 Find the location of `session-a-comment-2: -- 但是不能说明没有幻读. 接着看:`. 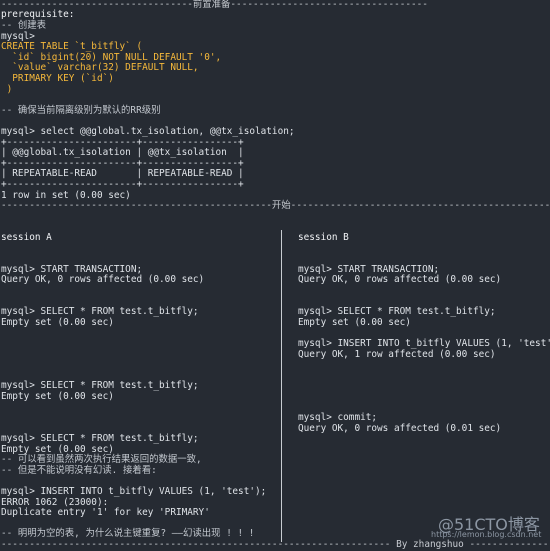

session-a-comment-2: -- 但是不能说明没有幻读. 接着看: is located at coordinates (79, 470).